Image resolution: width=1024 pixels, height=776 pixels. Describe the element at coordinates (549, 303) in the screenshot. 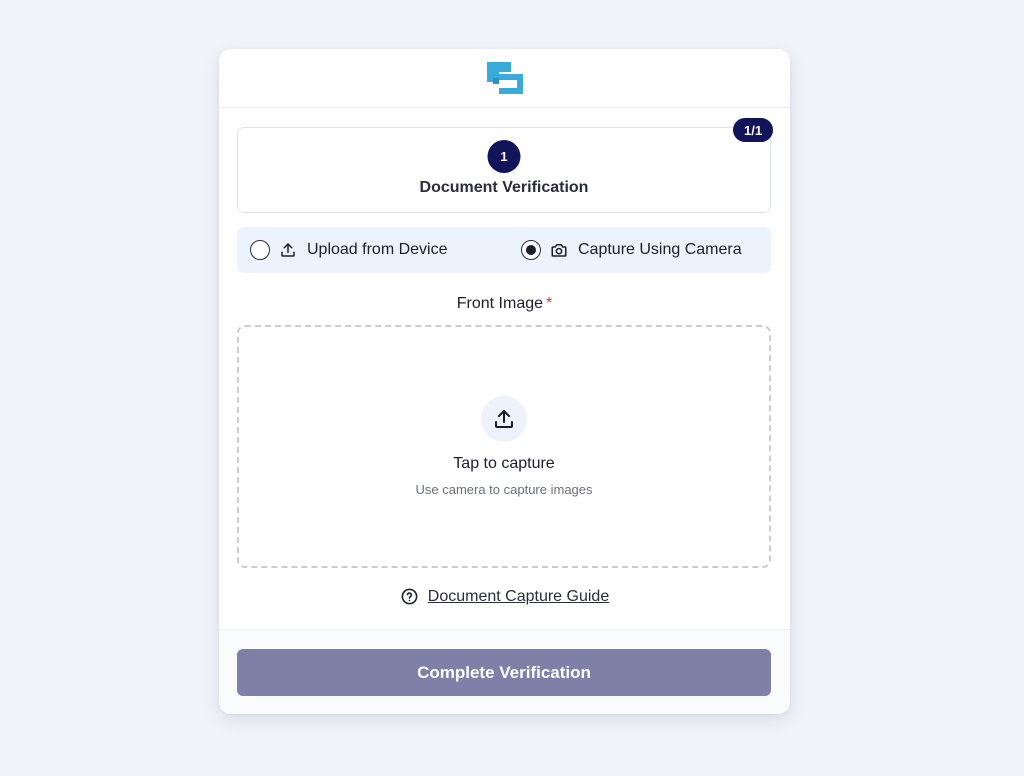

I see `required-asterisk: *` at that location.